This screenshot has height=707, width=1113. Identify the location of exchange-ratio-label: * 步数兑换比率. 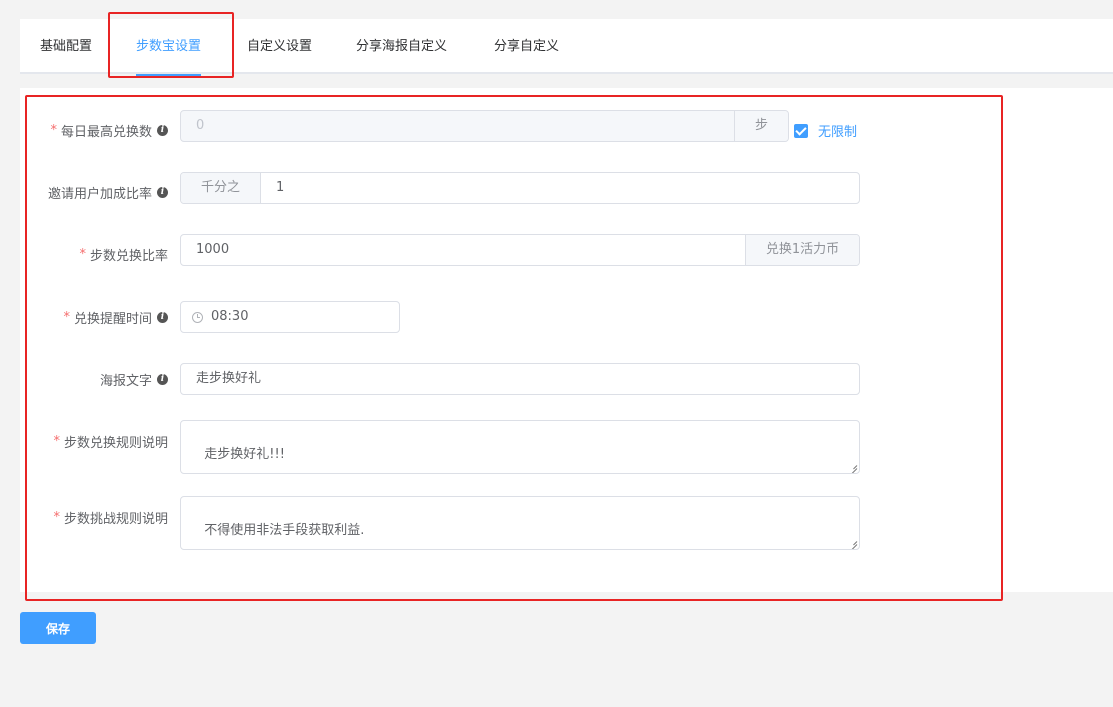
(123, 254).